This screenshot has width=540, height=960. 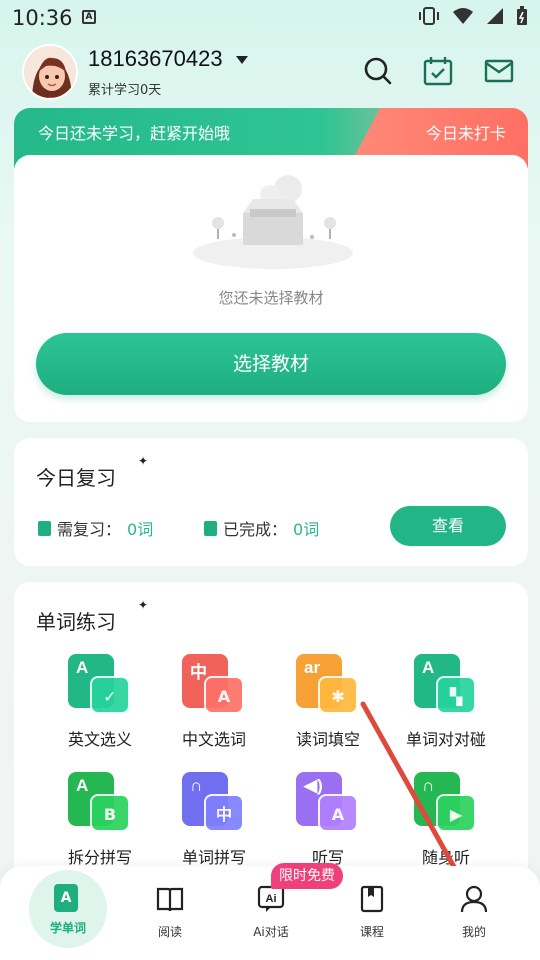 What do you see at coordinates (76, 478) in the screenshot?
I see `review-title: 今日复习` at bounding box center [76, 478].